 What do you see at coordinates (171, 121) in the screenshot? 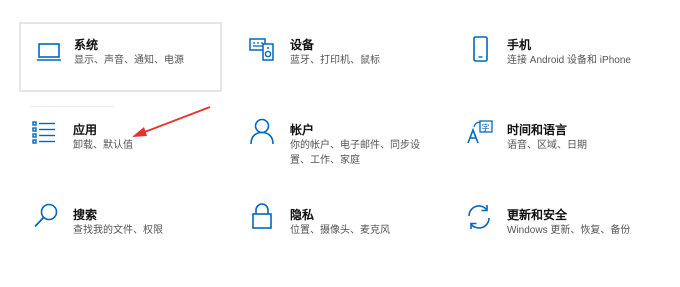
I see `annotation-arrow` at bounding box center [171, 121].